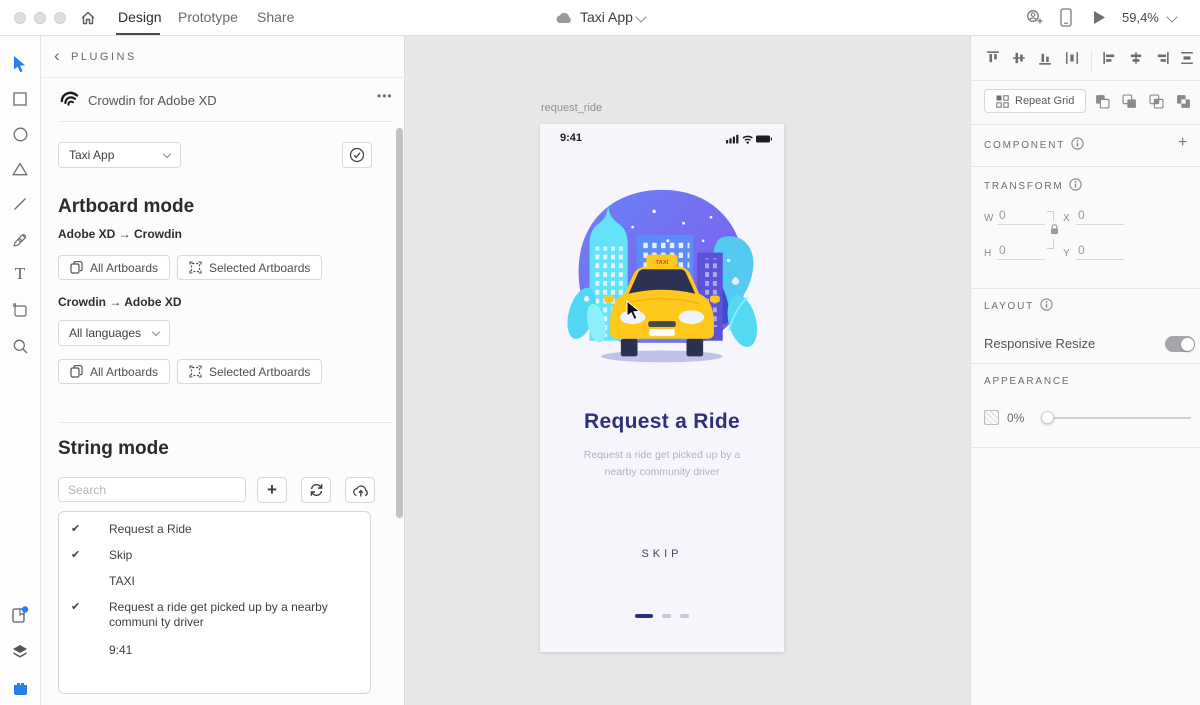  Describe the element at coordinates (1102, 101) in the screenshot. I see `boolean-add-icon` at that location.